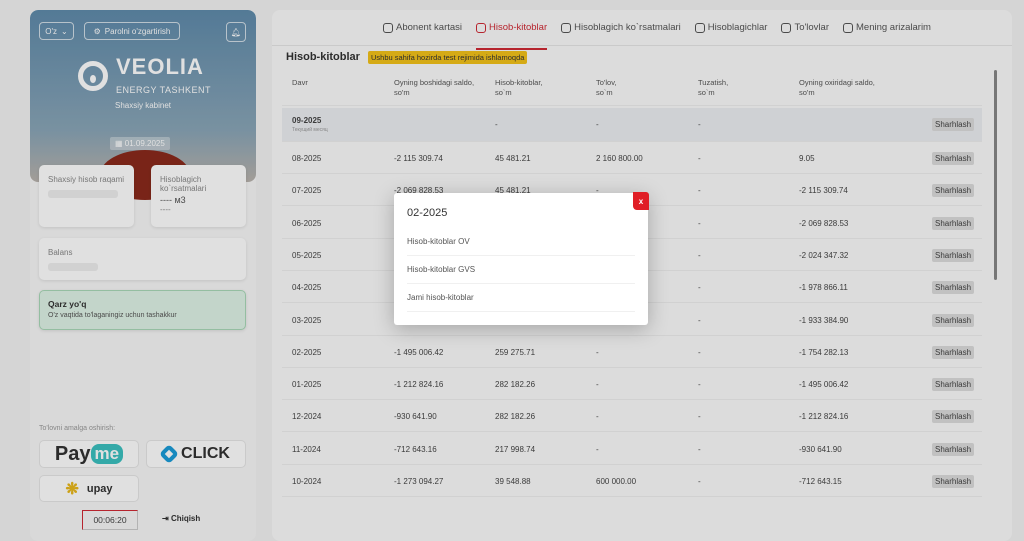 The image size is (1024, 541). I want to click on modal-item-gvs: Hisob-kitoblar GVS, so click(521, 270).